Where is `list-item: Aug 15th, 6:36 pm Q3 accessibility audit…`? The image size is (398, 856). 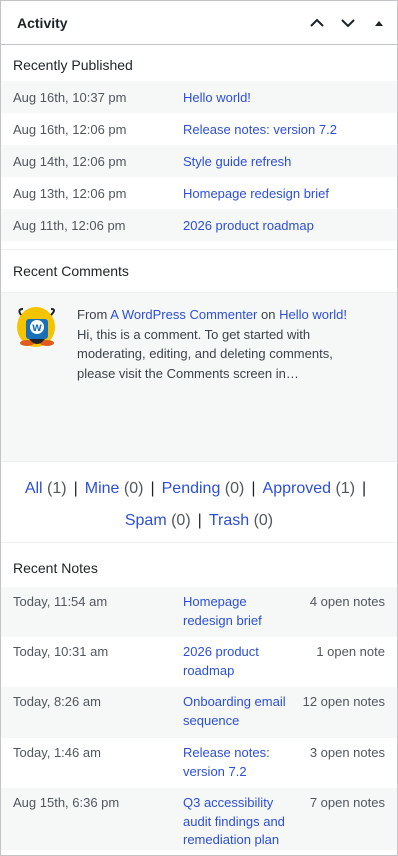 list-item: Aug 15th, 6:36 pm Q3 accessibility audit… is located at coordinates (199, 819).